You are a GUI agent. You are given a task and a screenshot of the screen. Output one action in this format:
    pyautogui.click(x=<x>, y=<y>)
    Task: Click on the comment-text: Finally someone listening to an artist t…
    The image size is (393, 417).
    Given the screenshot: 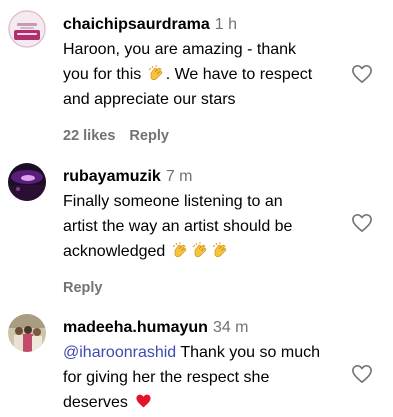 What is the action you would take?
    pyautogui.click(x=178, y=226)
    